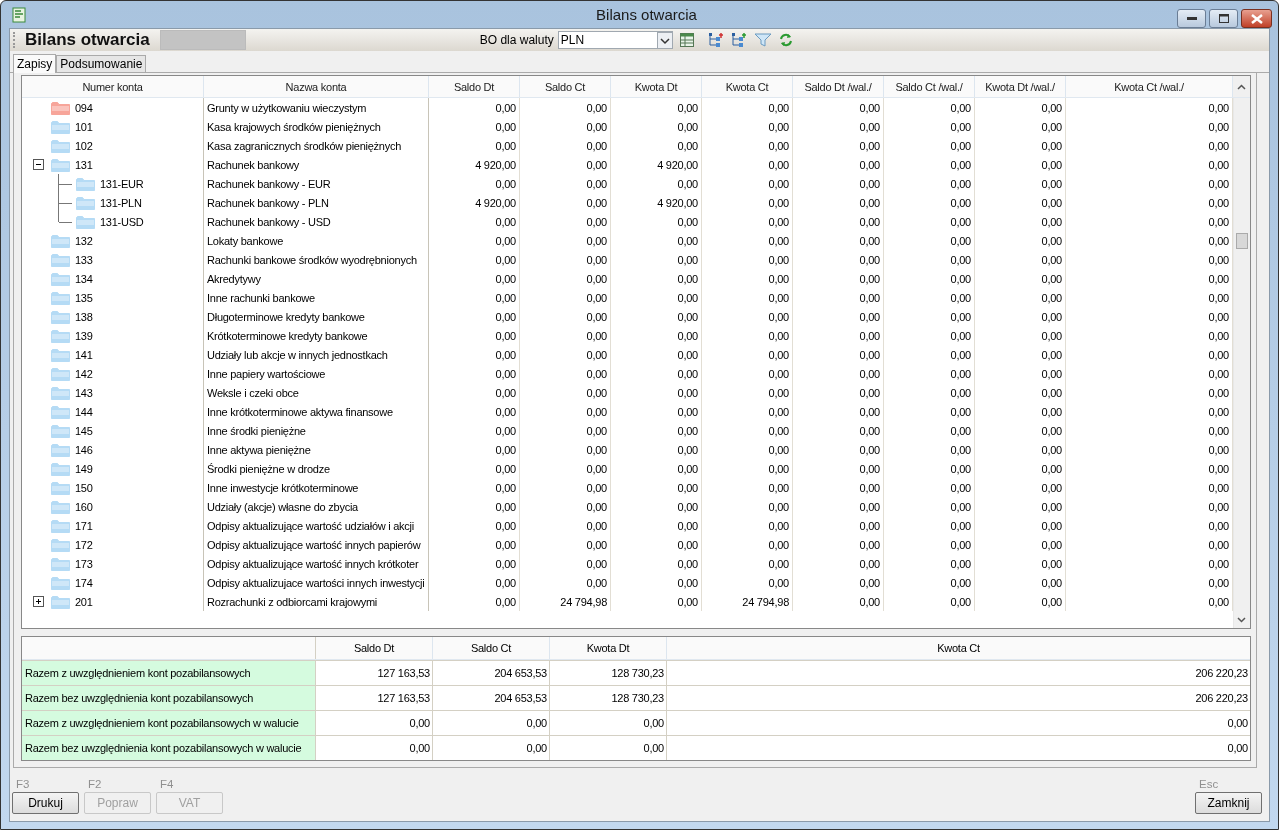 This screenshot has width=1279, height=830. Describe the element at coordinates (316, 107) in the screenshot. I see `account-name: Grunty w użytkowaniu wieczystym` at that location.